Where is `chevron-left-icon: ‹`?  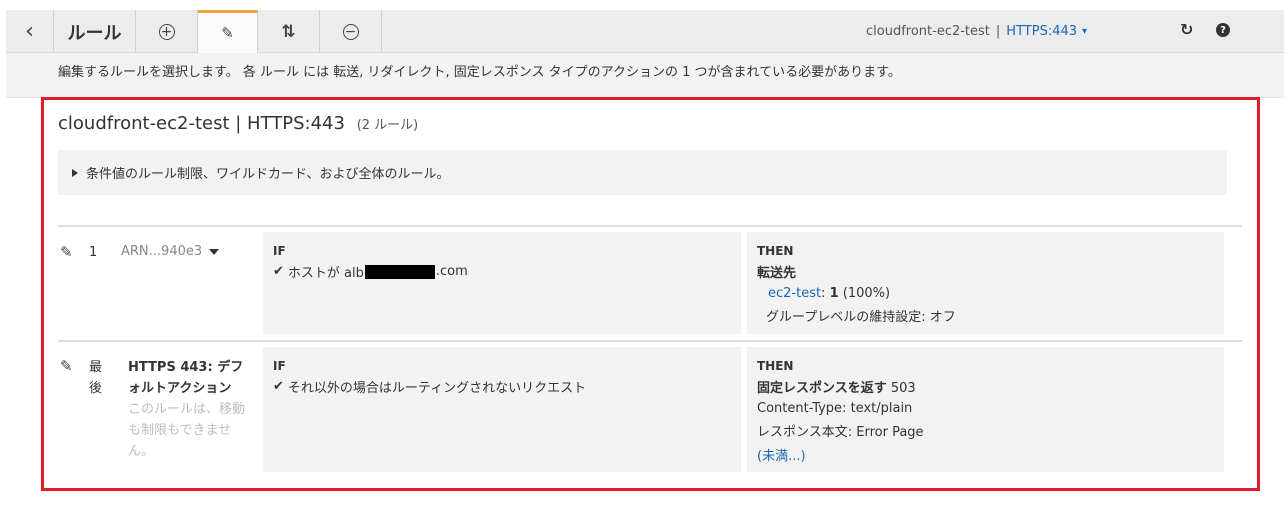 chevron-left-icon: ‹ is located at coordinates (29, 31).